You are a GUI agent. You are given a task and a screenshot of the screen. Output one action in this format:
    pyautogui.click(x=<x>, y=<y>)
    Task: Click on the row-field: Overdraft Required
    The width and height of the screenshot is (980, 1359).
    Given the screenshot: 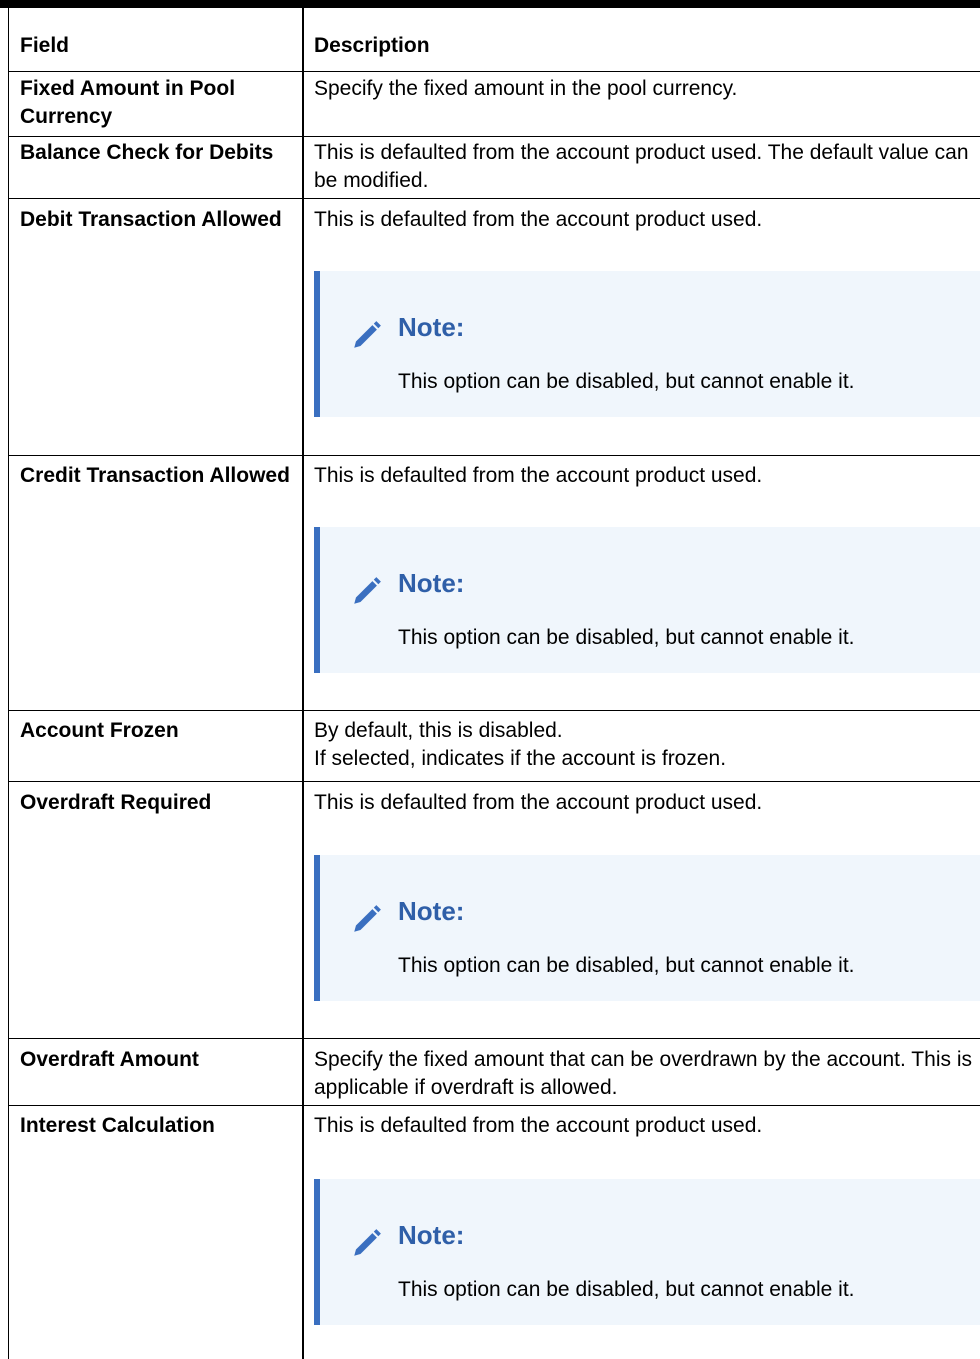 What is the action you would take?
    pyautogui.click(x=116, y=802)
    